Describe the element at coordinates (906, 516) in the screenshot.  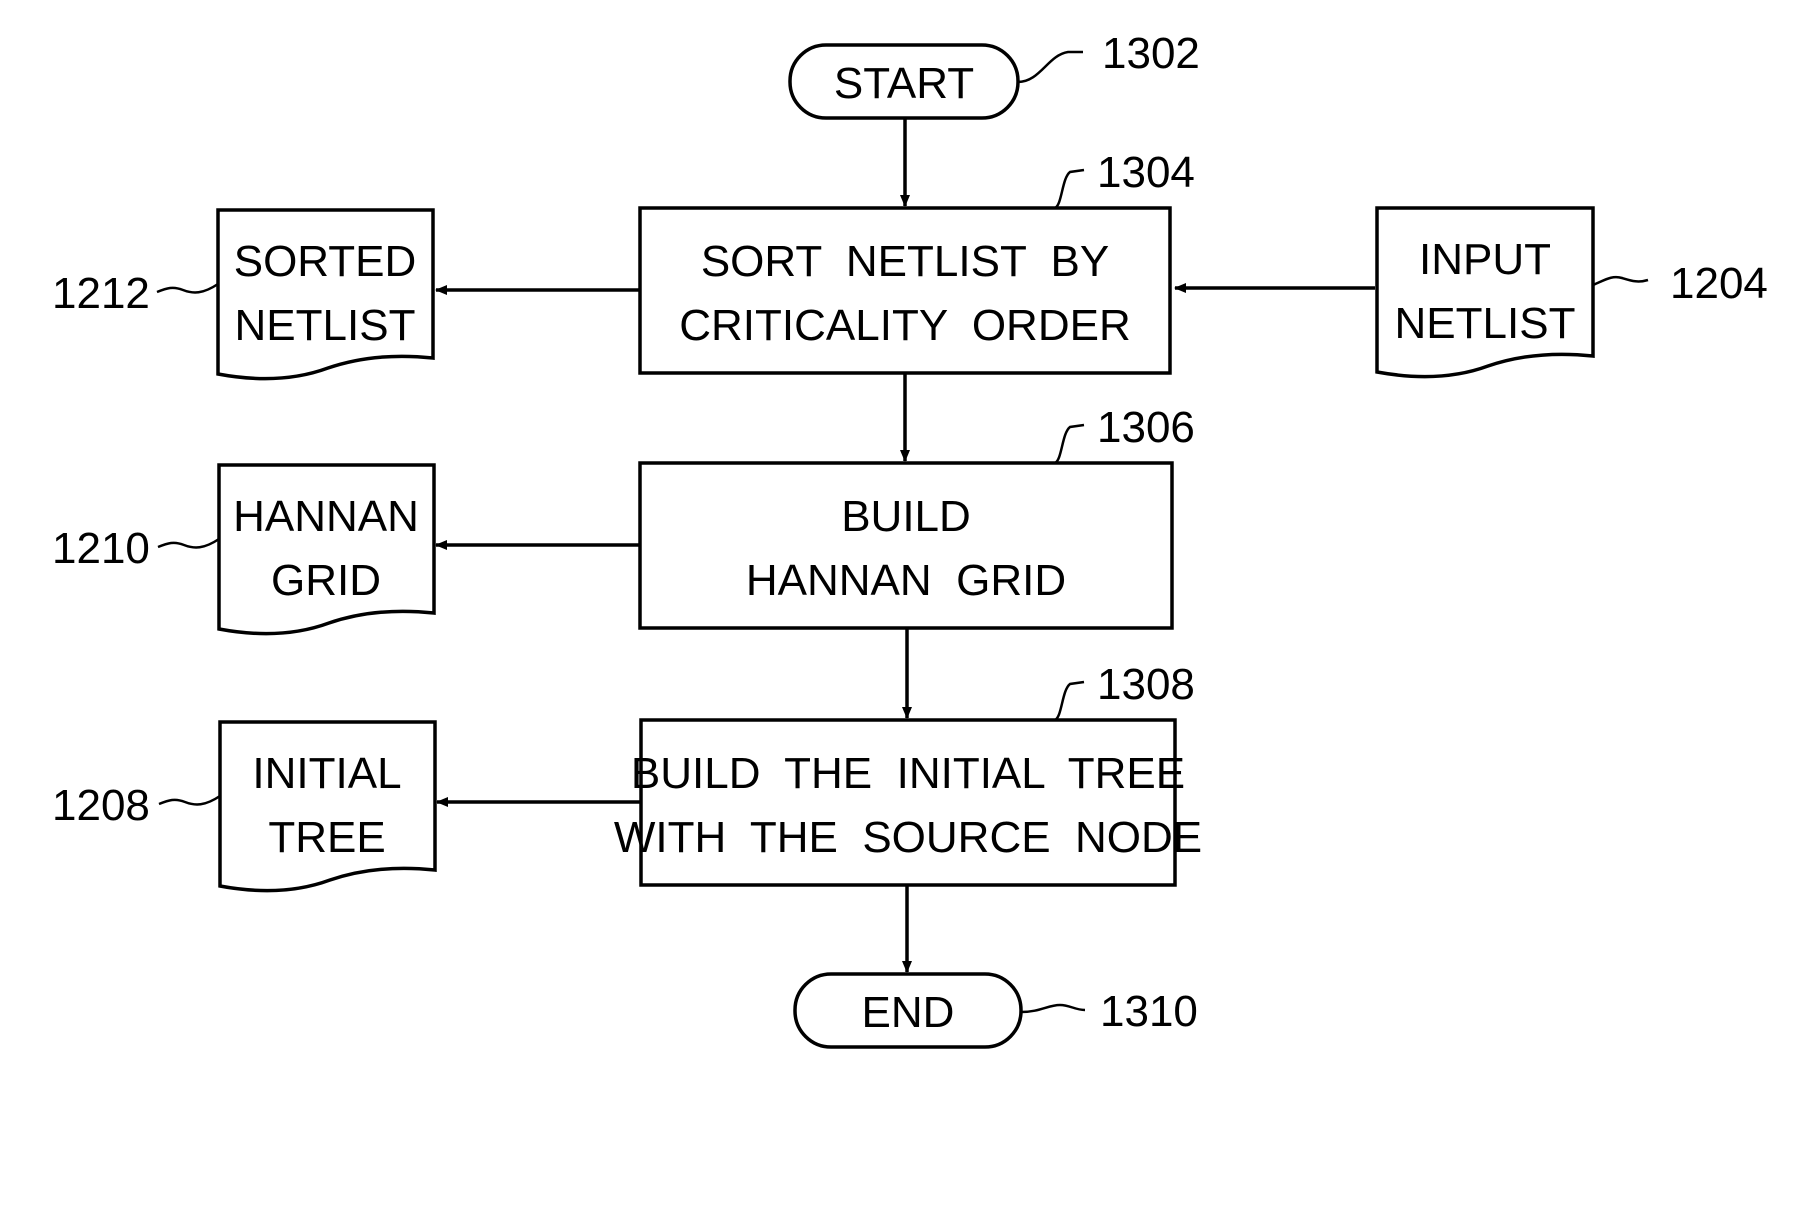
I see `build-grid-label-line1: BUILD` at that location.